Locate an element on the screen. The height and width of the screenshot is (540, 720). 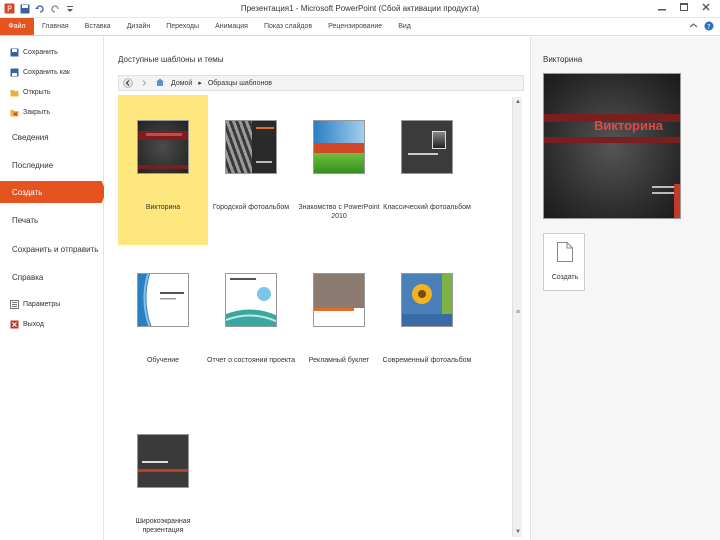
close-icon is located at coordinates (706, 7).